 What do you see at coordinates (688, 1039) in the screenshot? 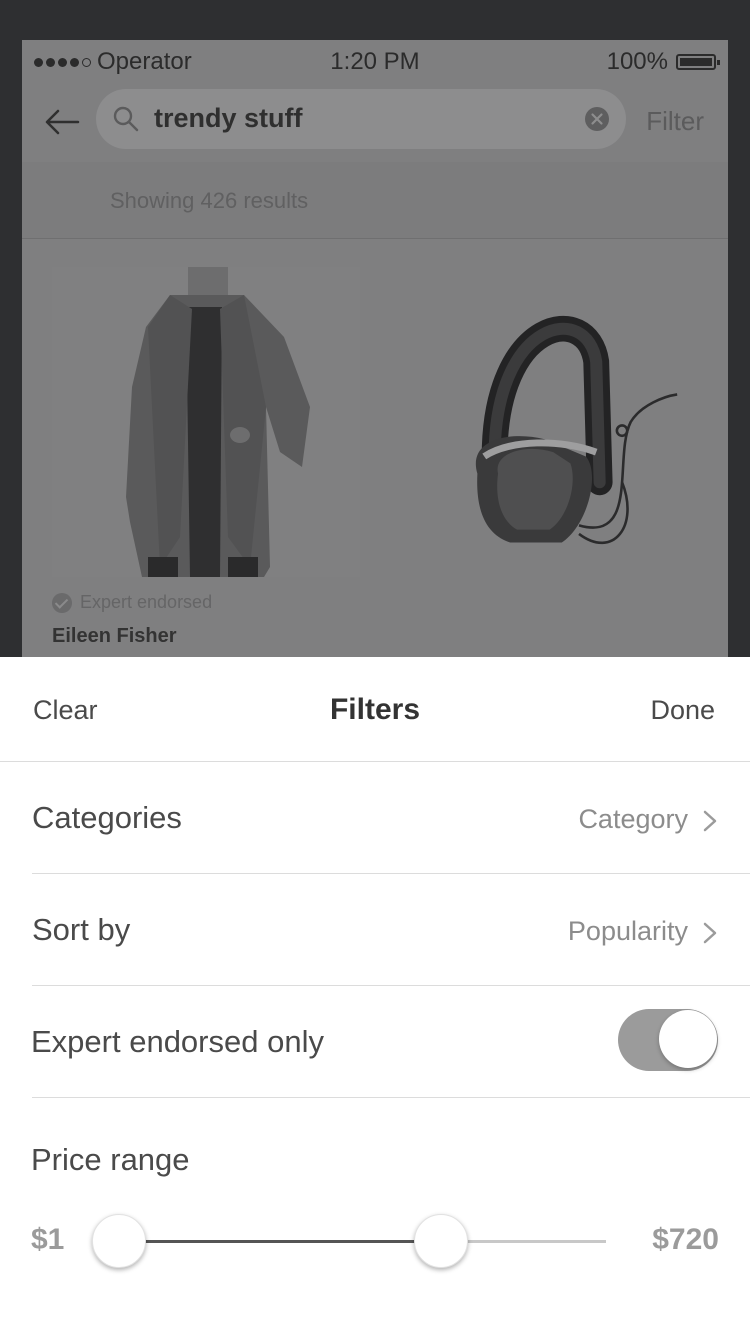
I see `toggle-knob` at bounding box center [688, 1039].